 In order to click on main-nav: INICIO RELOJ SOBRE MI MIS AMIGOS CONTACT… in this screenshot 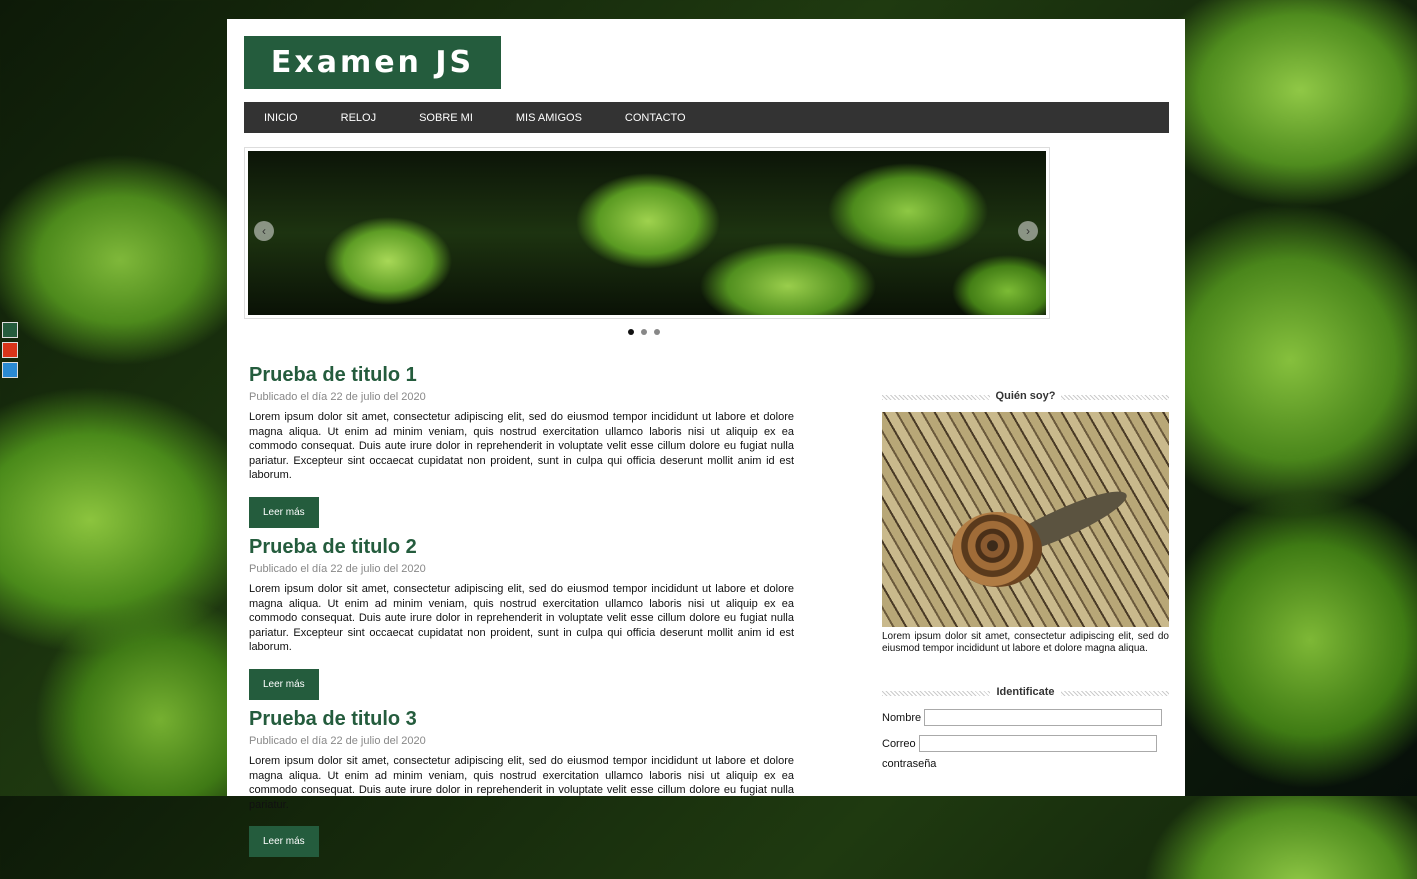, I will do `click(706, 117)`.